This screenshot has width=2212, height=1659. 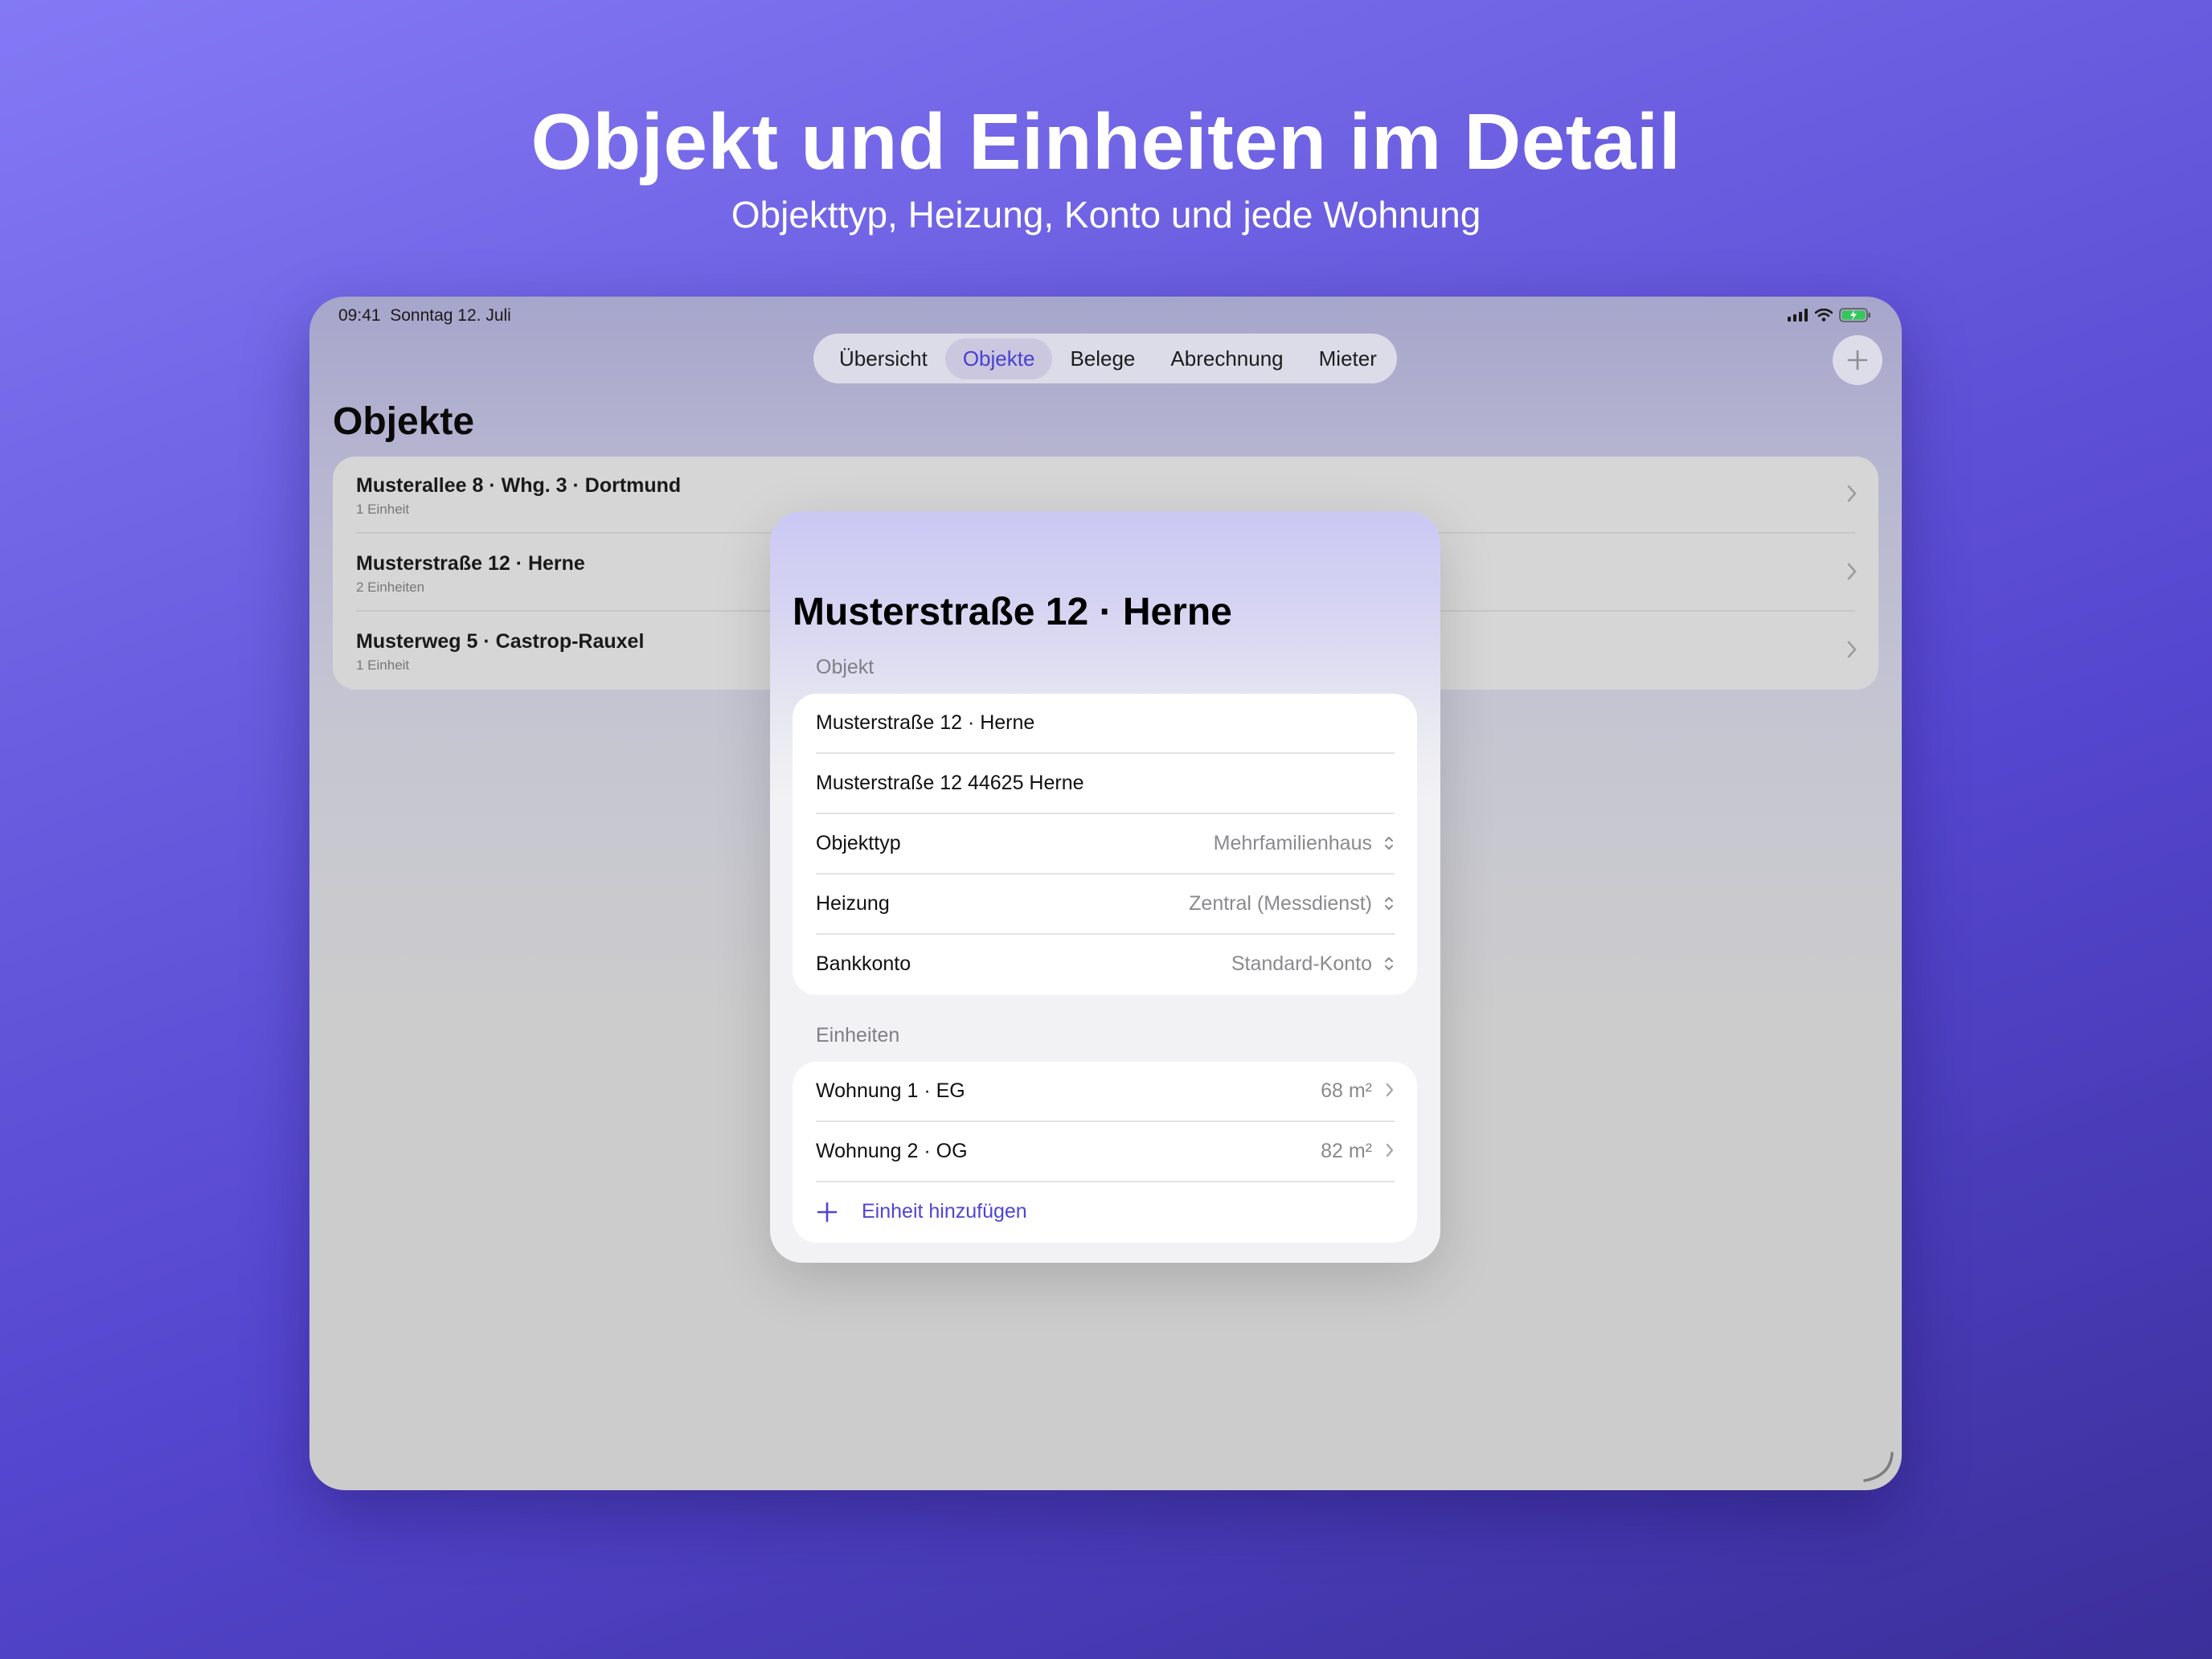 What do you see at coordinates (853, 904) in the screenshot?
I see `heizung-label: Heizung` at bounding box center [853, 904].